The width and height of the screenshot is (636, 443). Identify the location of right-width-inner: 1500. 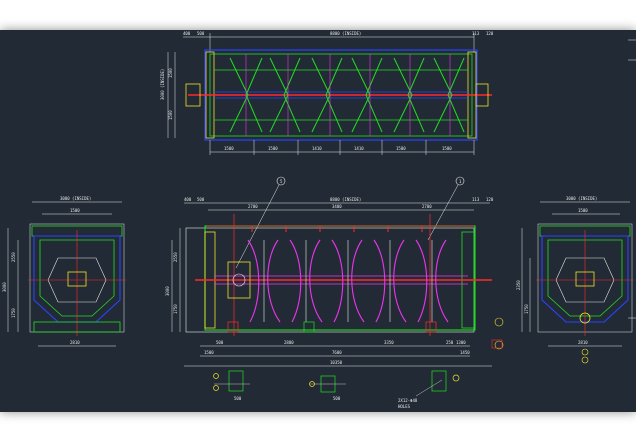
(583, 210).